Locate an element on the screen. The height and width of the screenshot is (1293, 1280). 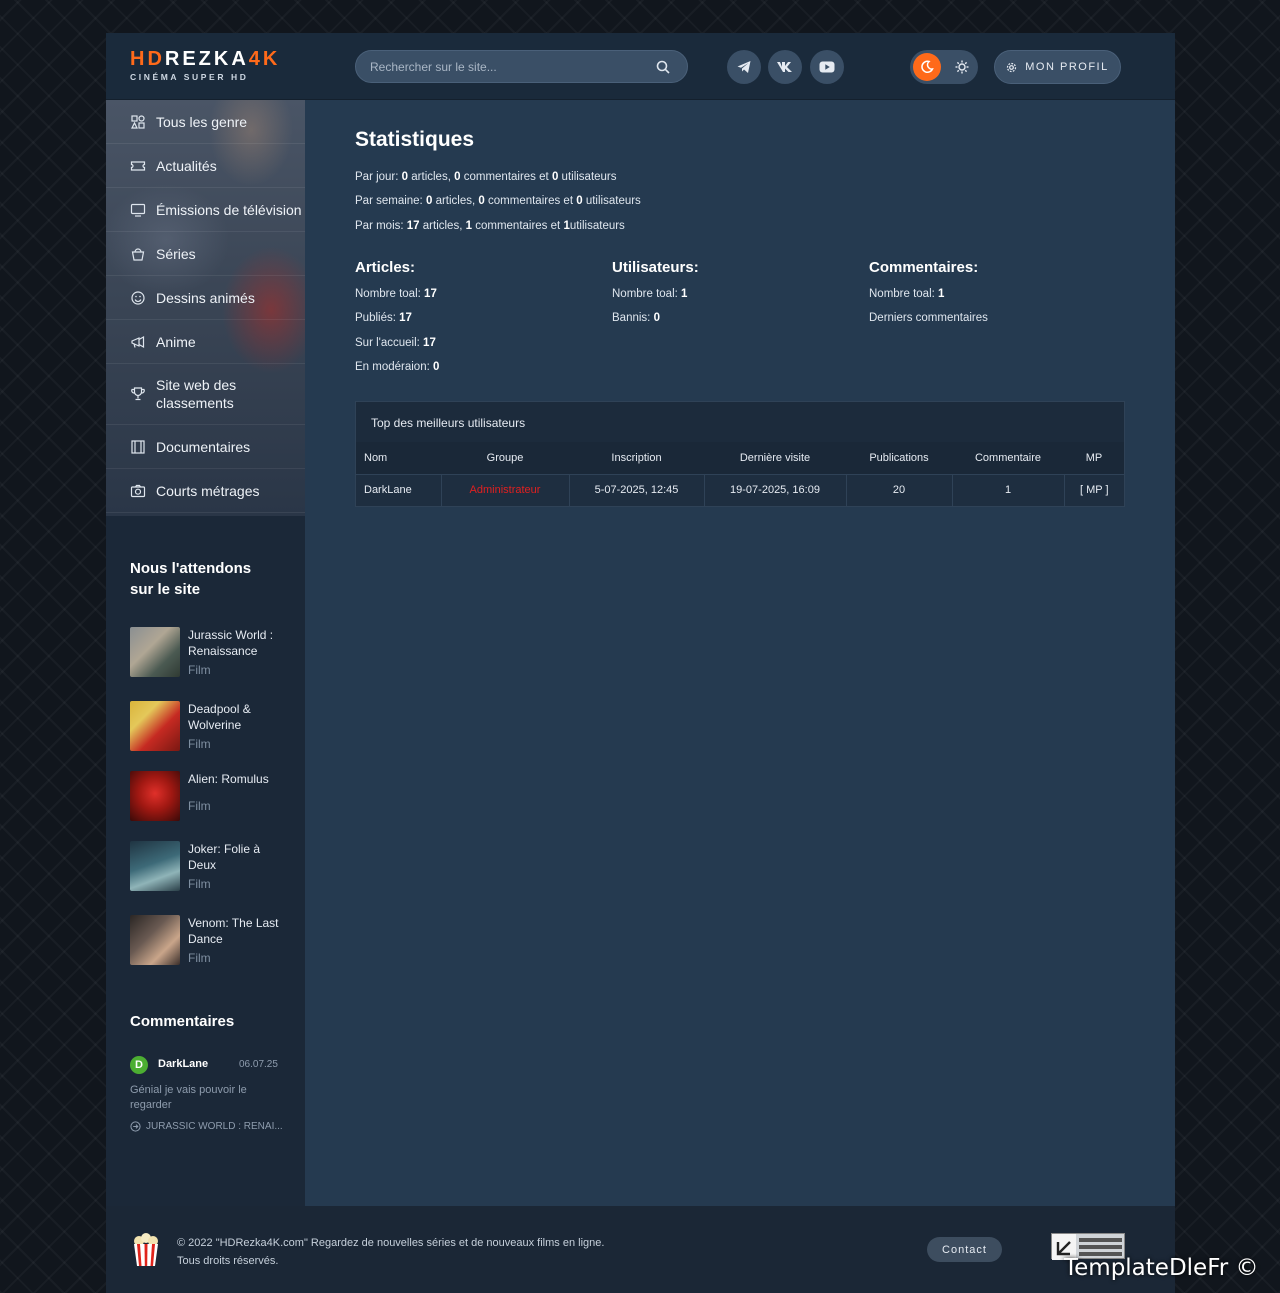
nav-item-news: Actualités is located at coordinates (205, 166).